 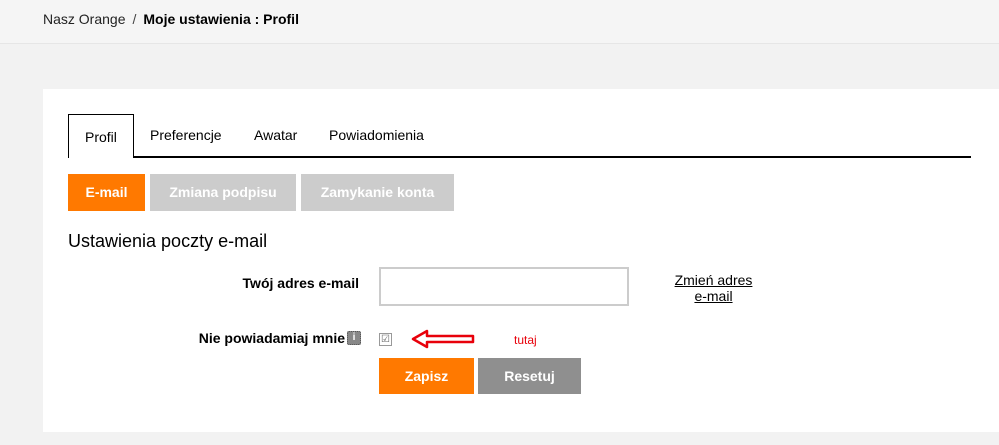 I want to click on email-label: Twój adres e-mail, so click(x=300, y=283).